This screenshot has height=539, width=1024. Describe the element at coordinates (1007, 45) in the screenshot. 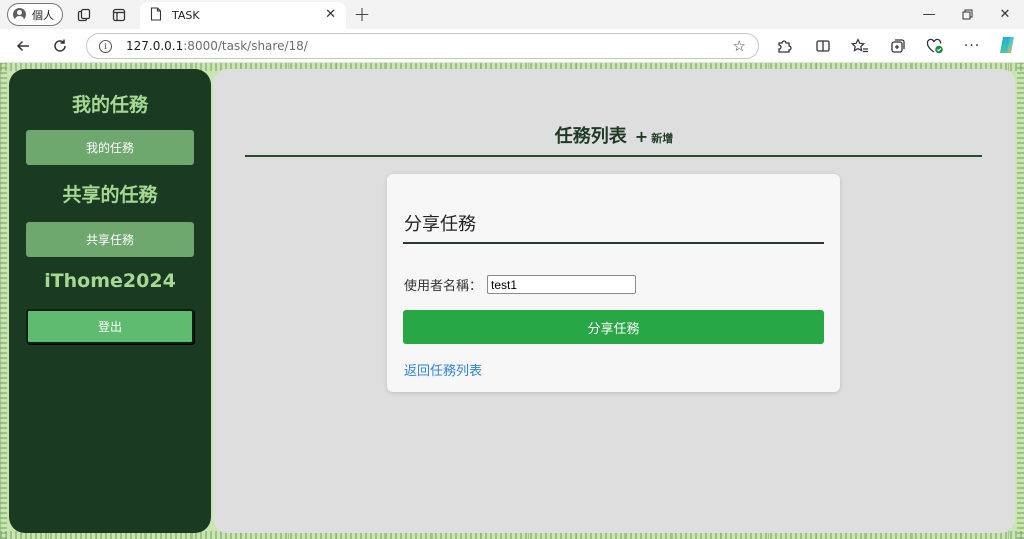

I see `copilot-icon` at that location.